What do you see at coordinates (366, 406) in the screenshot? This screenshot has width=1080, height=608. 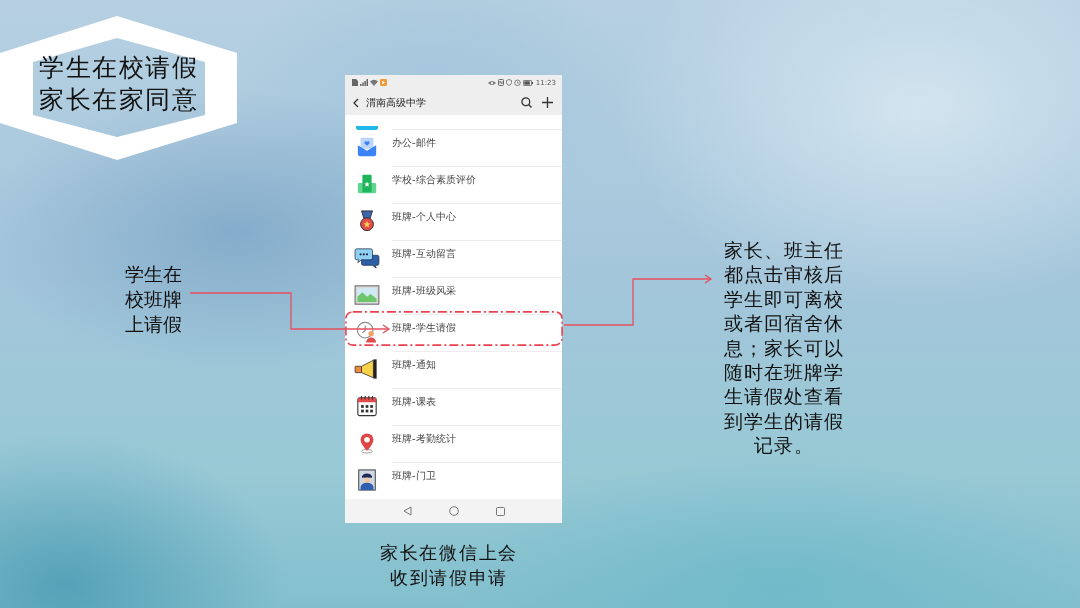 I see `calendar-icon` at bounding box center [366, 406].